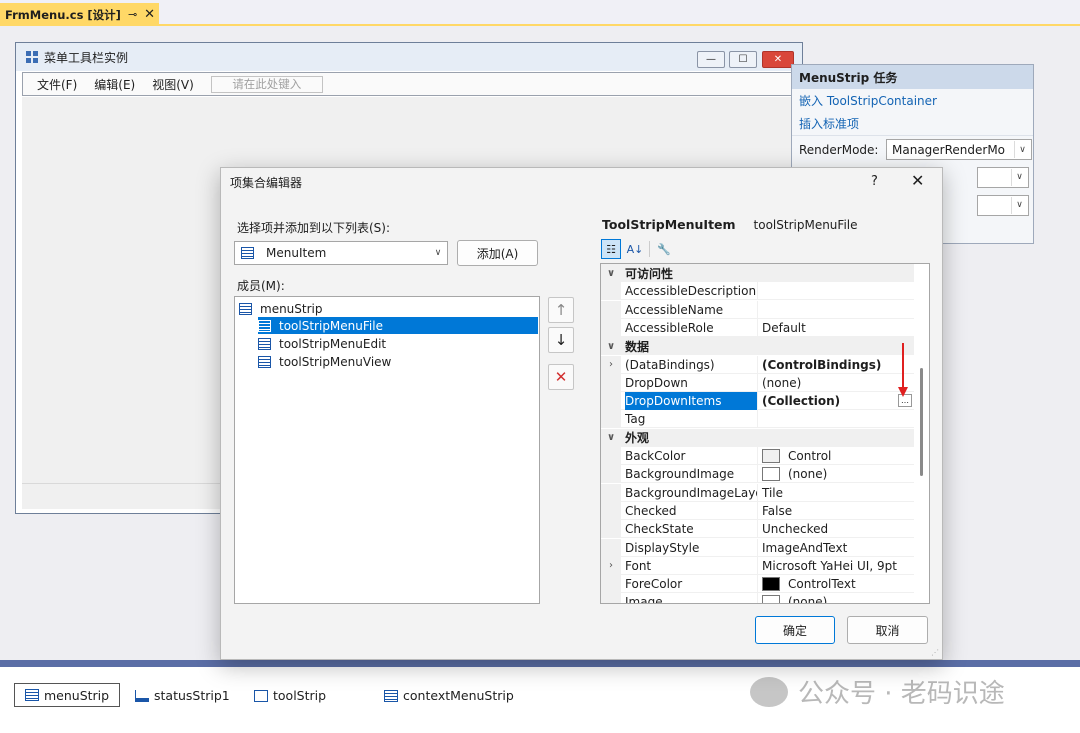 The height and width of the screenshot is (733, 1080). Describe the element at coordinates (778, 59) in the screenshot. I see `close-button: ✕` at that location.